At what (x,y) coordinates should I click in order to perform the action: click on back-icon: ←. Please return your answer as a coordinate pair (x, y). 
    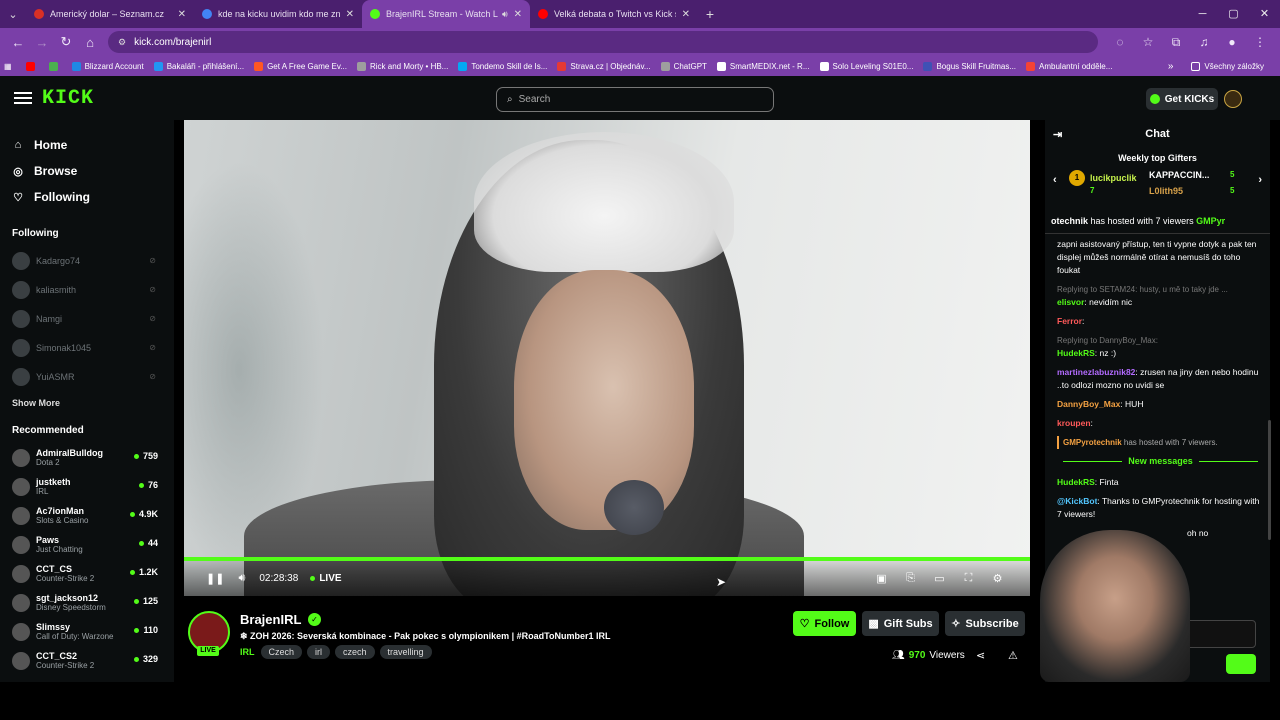
    Looking at the image, I should click on (18, 42).